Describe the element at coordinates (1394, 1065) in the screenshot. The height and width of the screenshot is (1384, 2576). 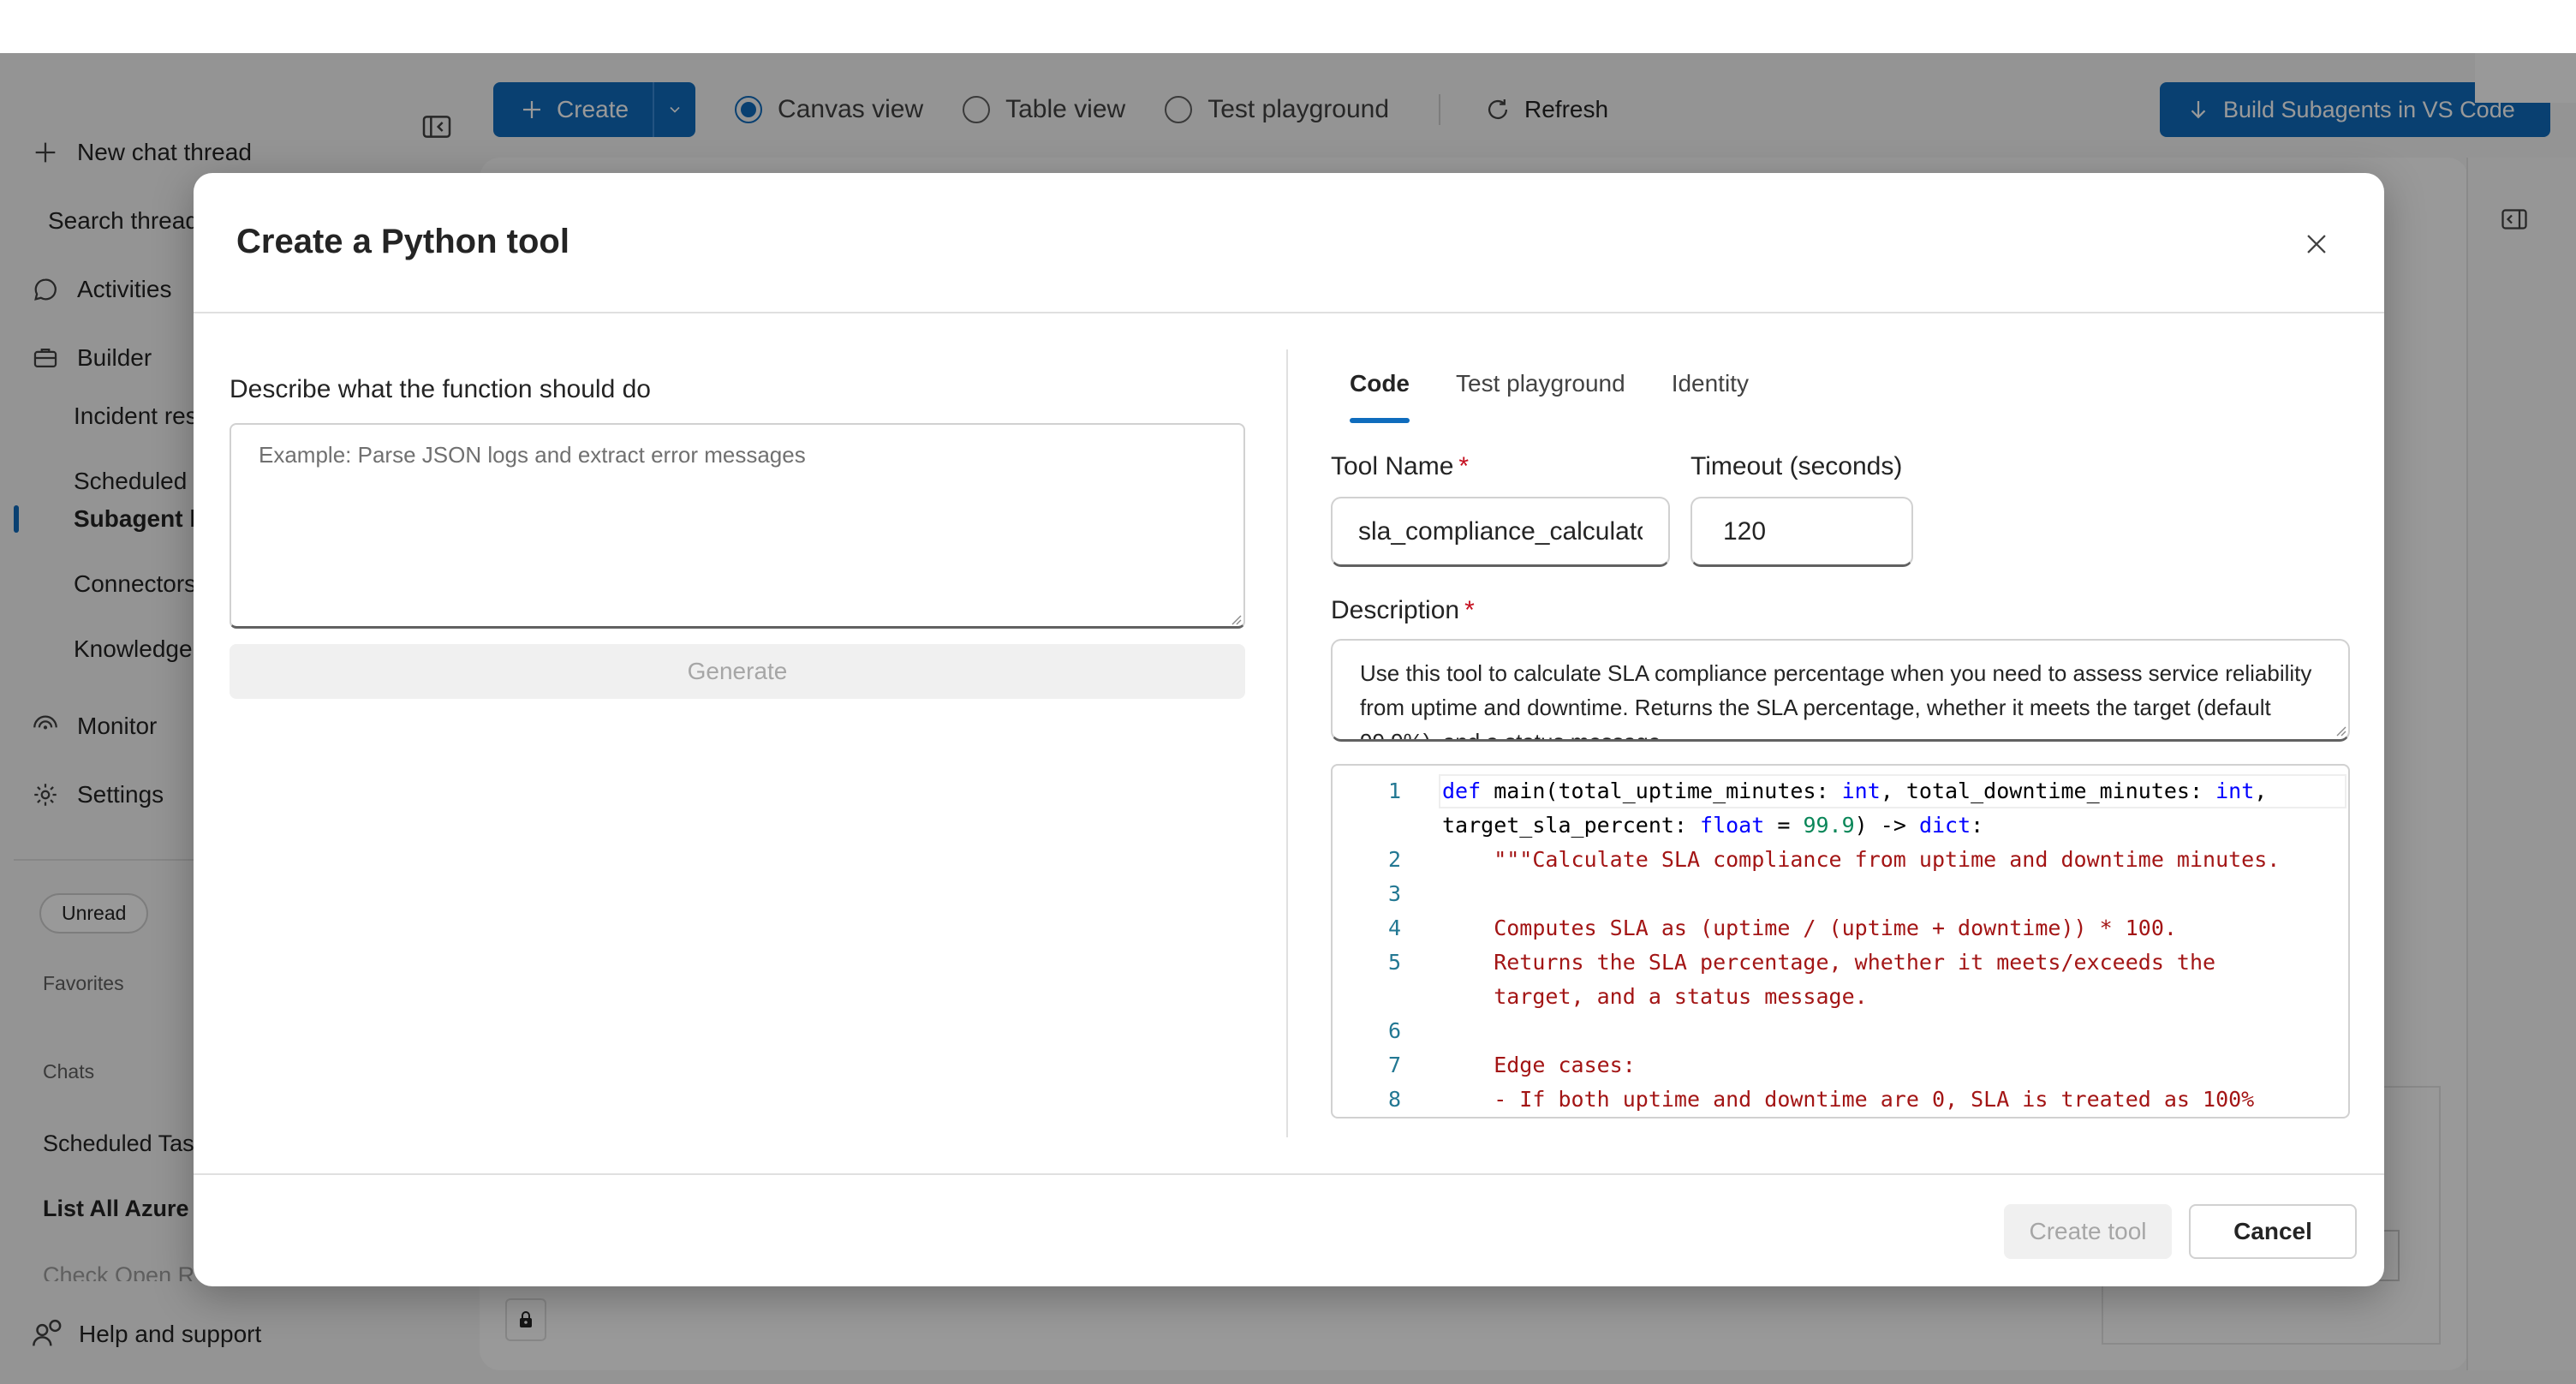
I see `line-number: 7` at that location.